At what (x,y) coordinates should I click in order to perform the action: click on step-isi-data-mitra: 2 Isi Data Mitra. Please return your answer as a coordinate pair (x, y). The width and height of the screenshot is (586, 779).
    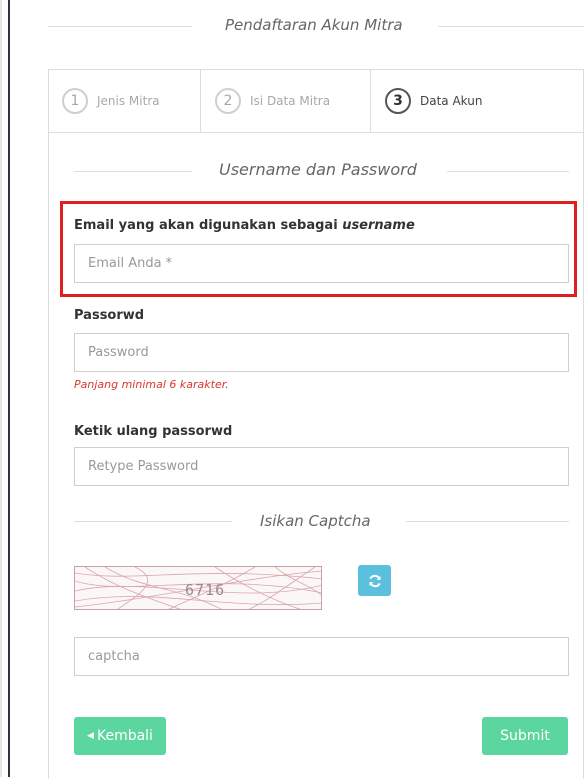
    Looking at the image, I should click on (286, 100).